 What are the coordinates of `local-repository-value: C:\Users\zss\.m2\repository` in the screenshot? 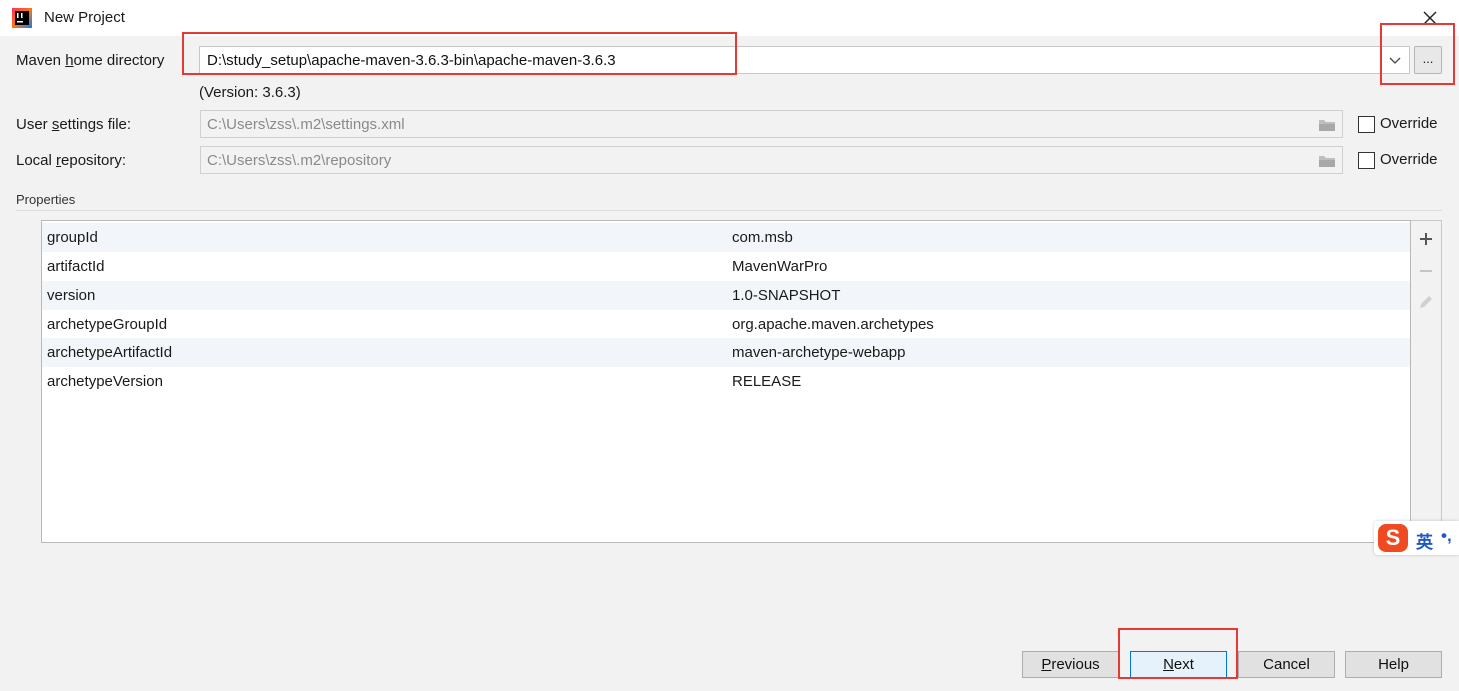 It's located at (299, 160).